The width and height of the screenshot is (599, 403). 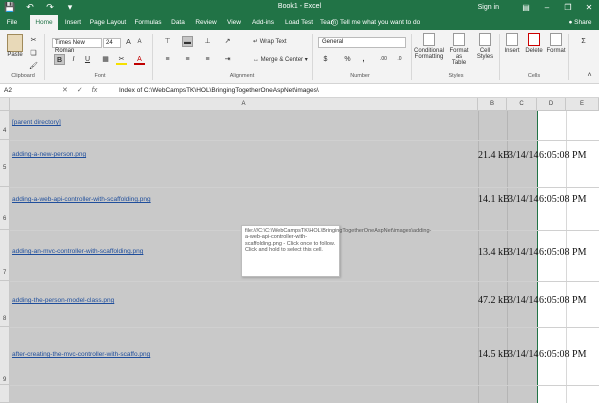 What do you see at coordinates (383, 59) in the screenshot?
I see `increase-decimal-button: .00` at bounding box center [383, 59].